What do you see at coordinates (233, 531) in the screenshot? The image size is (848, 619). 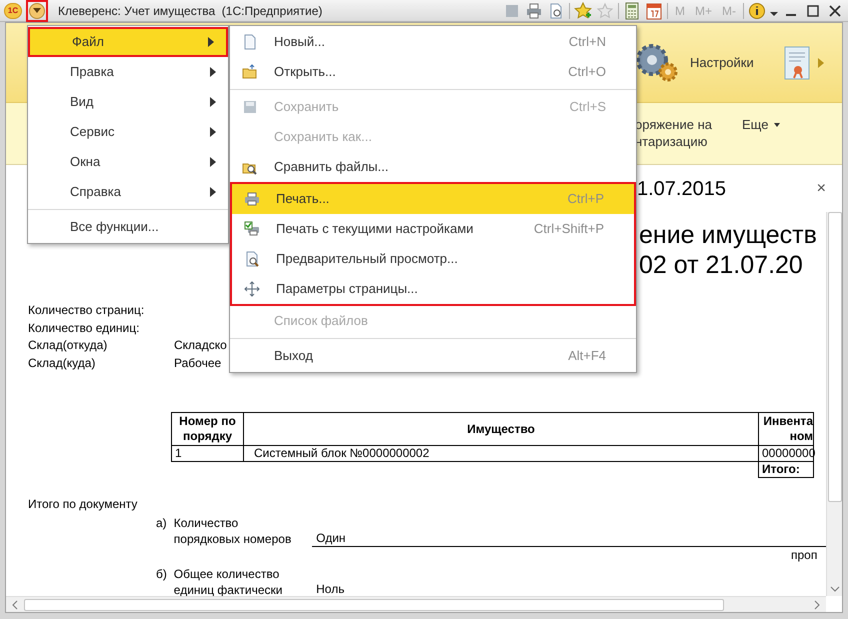 I see `summary-label: Количество порядковых номеров` at bounding box center [233, 531].